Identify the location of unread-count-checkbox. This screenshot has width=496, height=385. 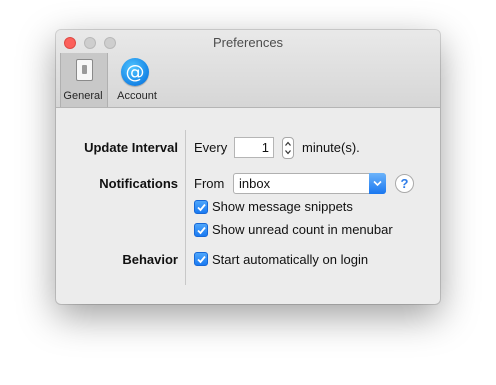
(201, 230).